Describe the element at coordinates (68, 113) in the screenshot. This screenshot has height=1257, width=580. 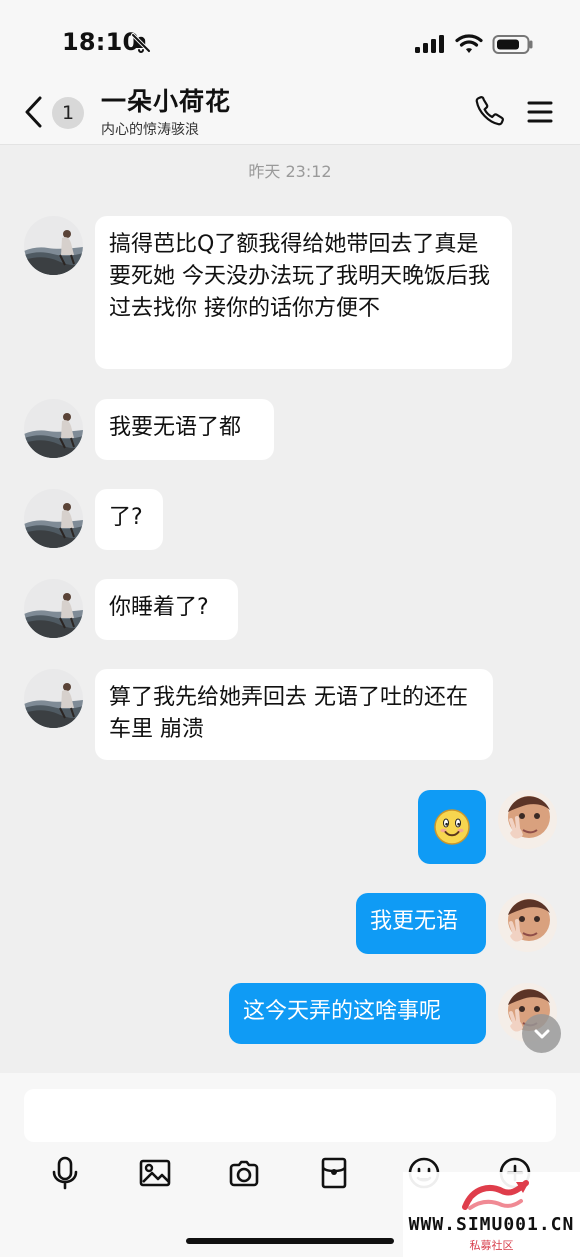
I see `unread-count-badge: 1` at that location.